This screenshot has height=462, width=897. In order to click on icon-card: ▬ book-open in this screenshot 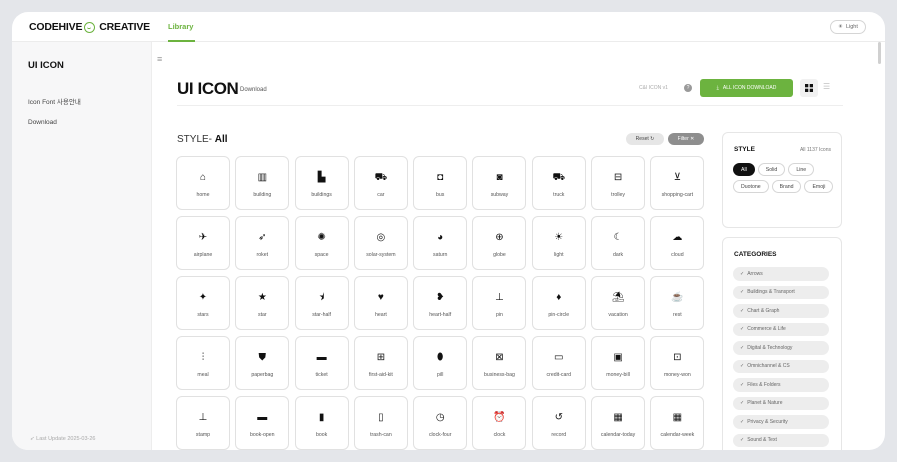, I will do `click(262, 423)`.